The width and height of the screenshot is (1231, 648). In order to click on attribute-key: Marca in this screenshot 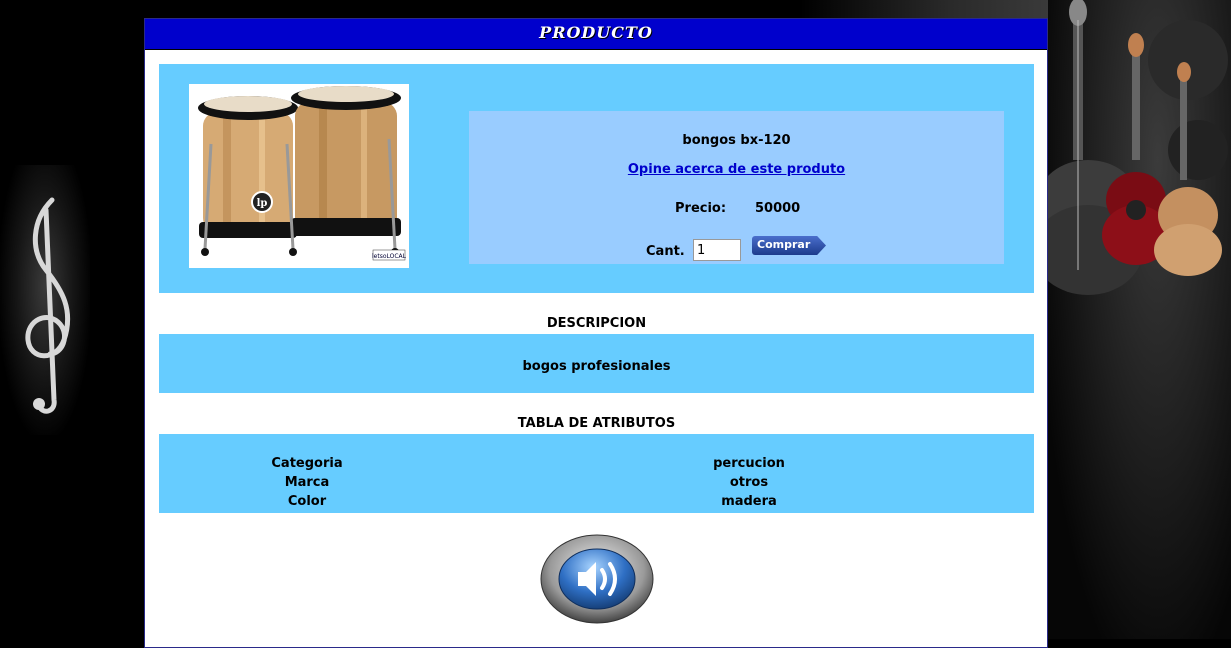, I will do `click(307, 482)`.